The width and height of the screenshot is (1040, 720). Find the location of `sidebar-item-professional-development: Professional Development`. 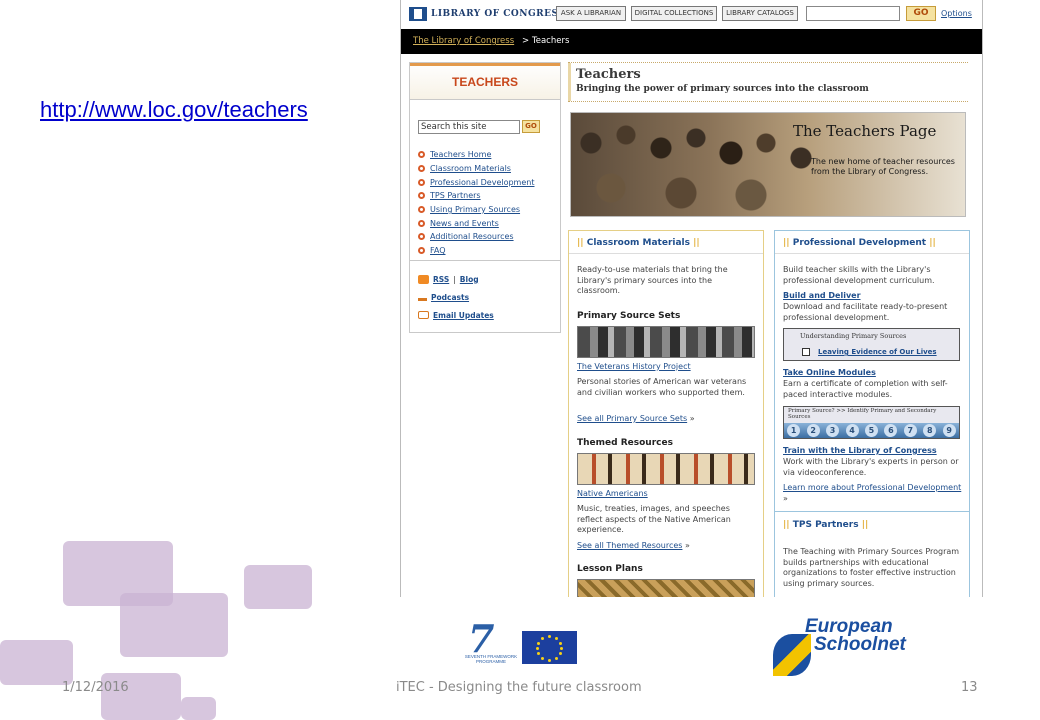

sidebar-item-professional-development: Professional Development is located at coordinates (476, 182).